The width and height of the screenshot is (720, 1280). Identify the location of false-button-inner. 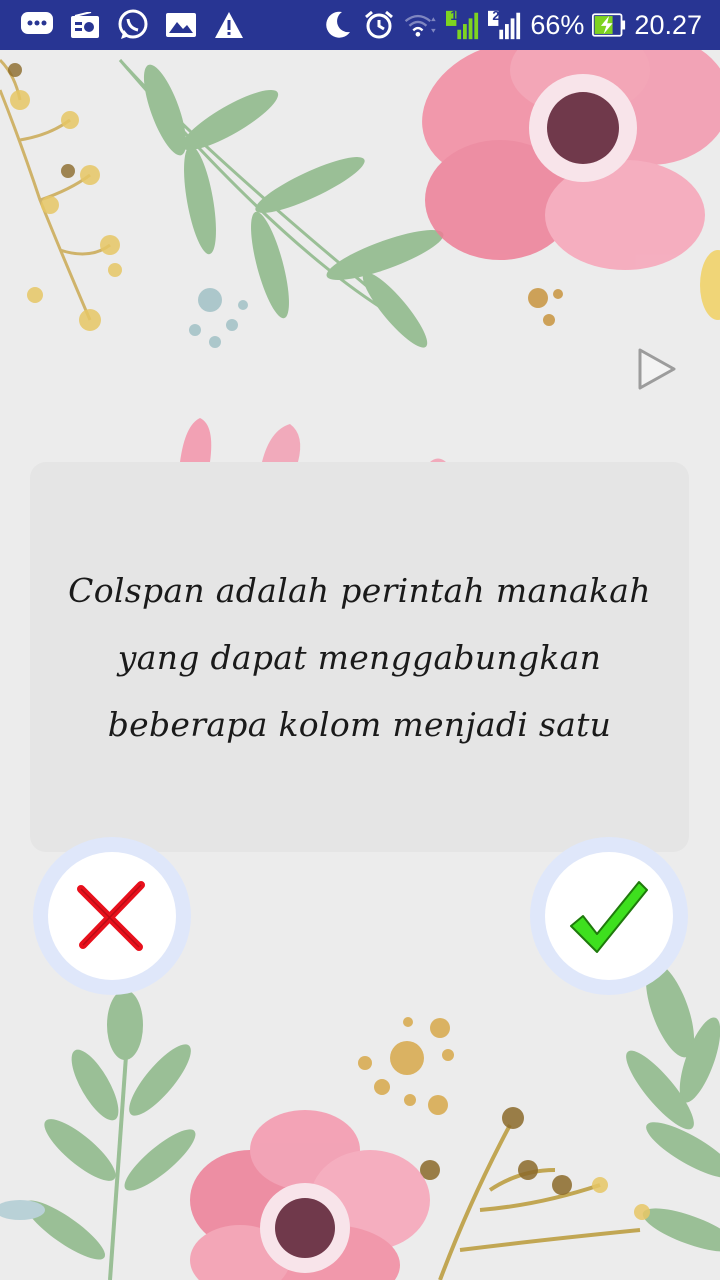
(112, 916).